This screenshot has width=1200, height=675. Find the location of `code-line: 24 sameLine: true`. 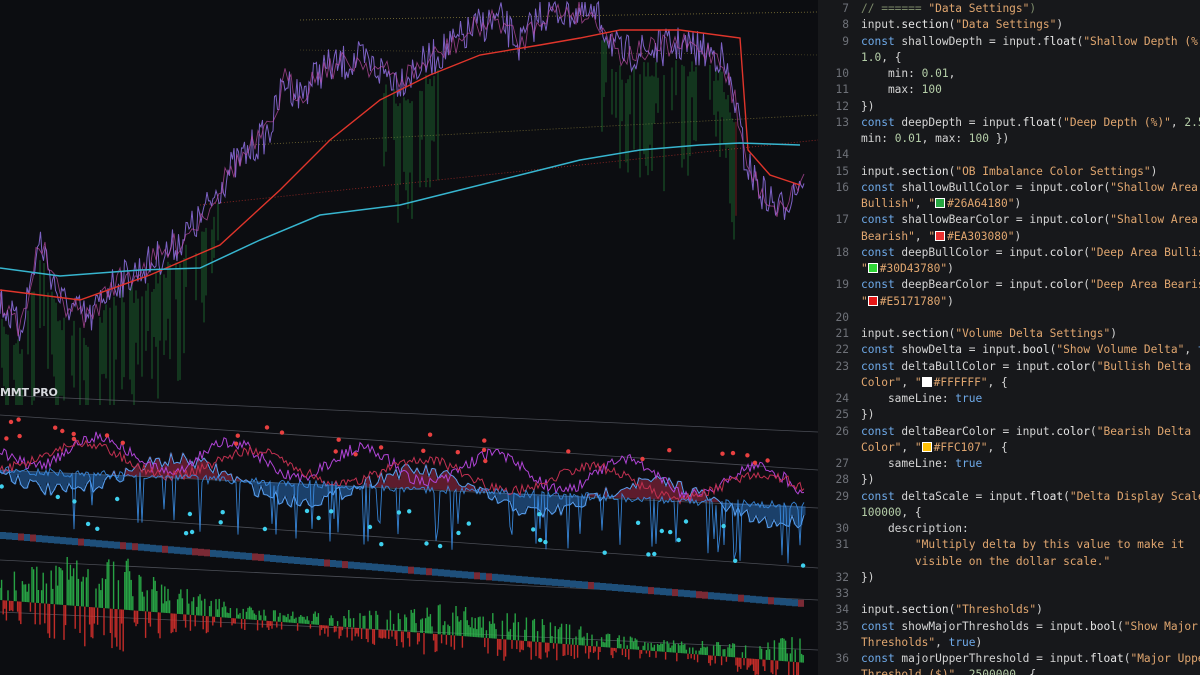

code-line: 24 sameLine: true is located at coordinates (1009, 399).